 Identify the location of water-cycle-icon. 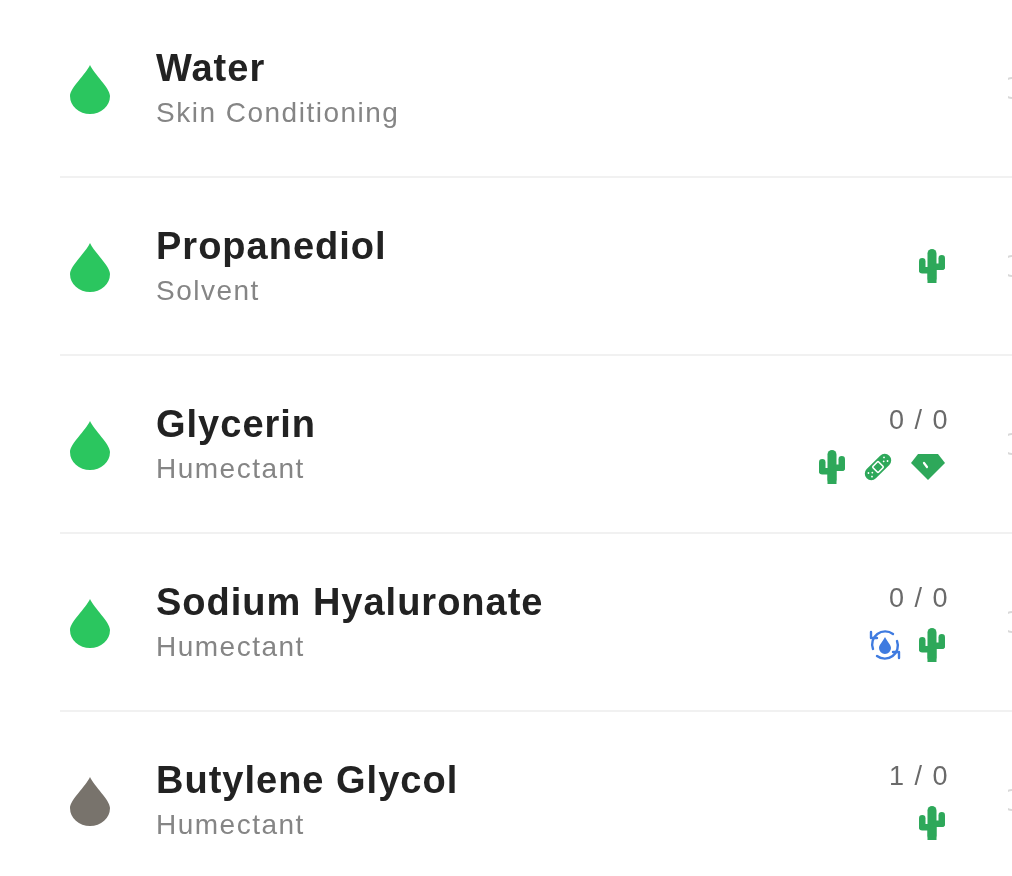
(885, 645).